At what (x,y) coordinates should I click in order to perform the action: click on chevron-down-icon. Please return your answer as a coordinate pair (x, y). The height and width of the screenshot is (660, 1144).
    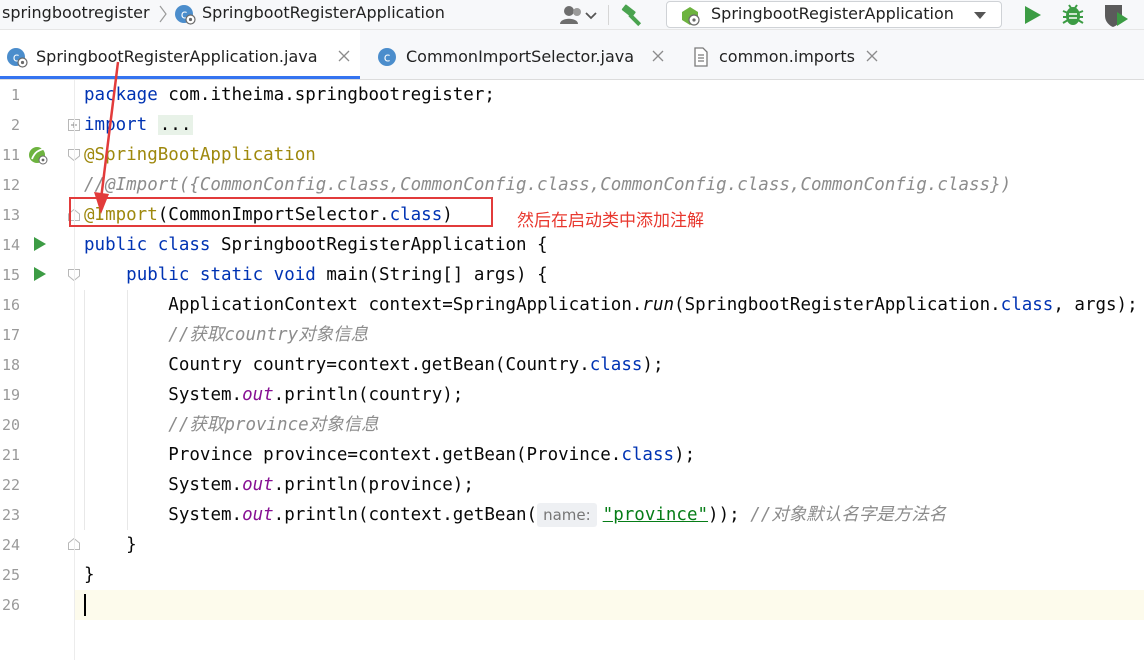
    Looking at the image, I should click on (980, 15).